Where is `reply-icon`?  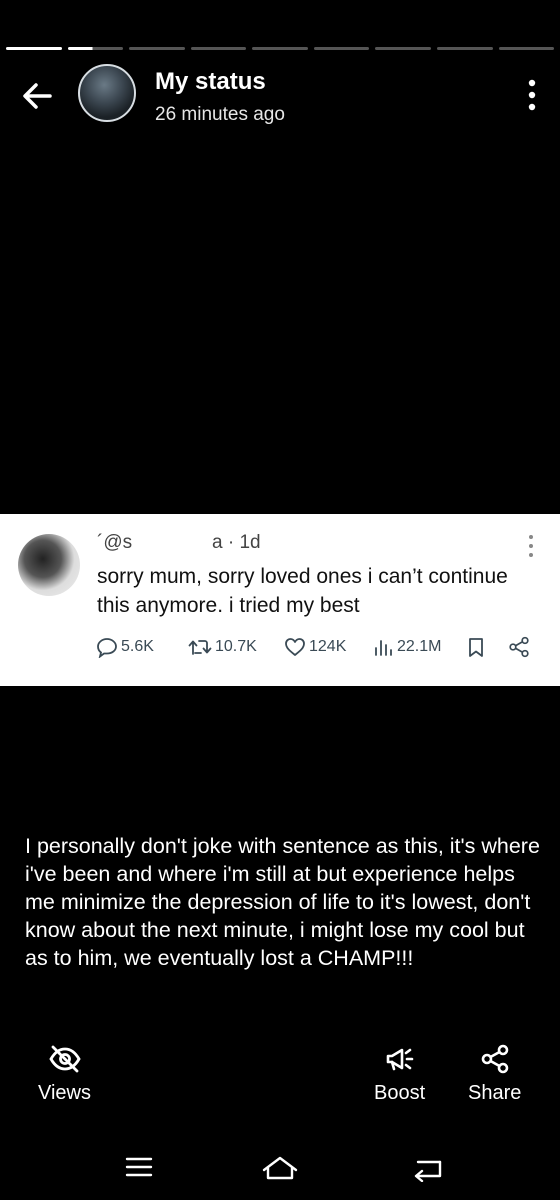
reply-icon is located at coordinates (107, 648).